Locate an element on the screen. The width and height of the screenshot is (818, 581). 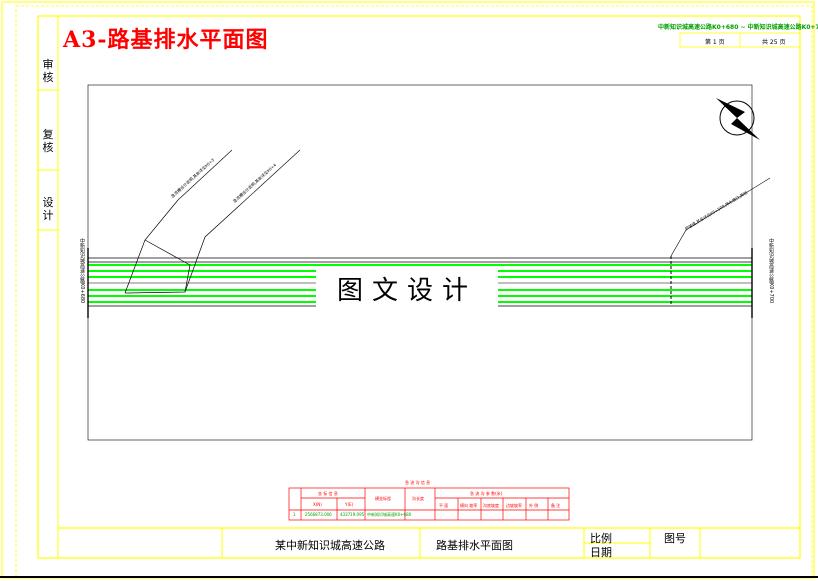
north-arrow-icon is located at coordinates (738, 119).